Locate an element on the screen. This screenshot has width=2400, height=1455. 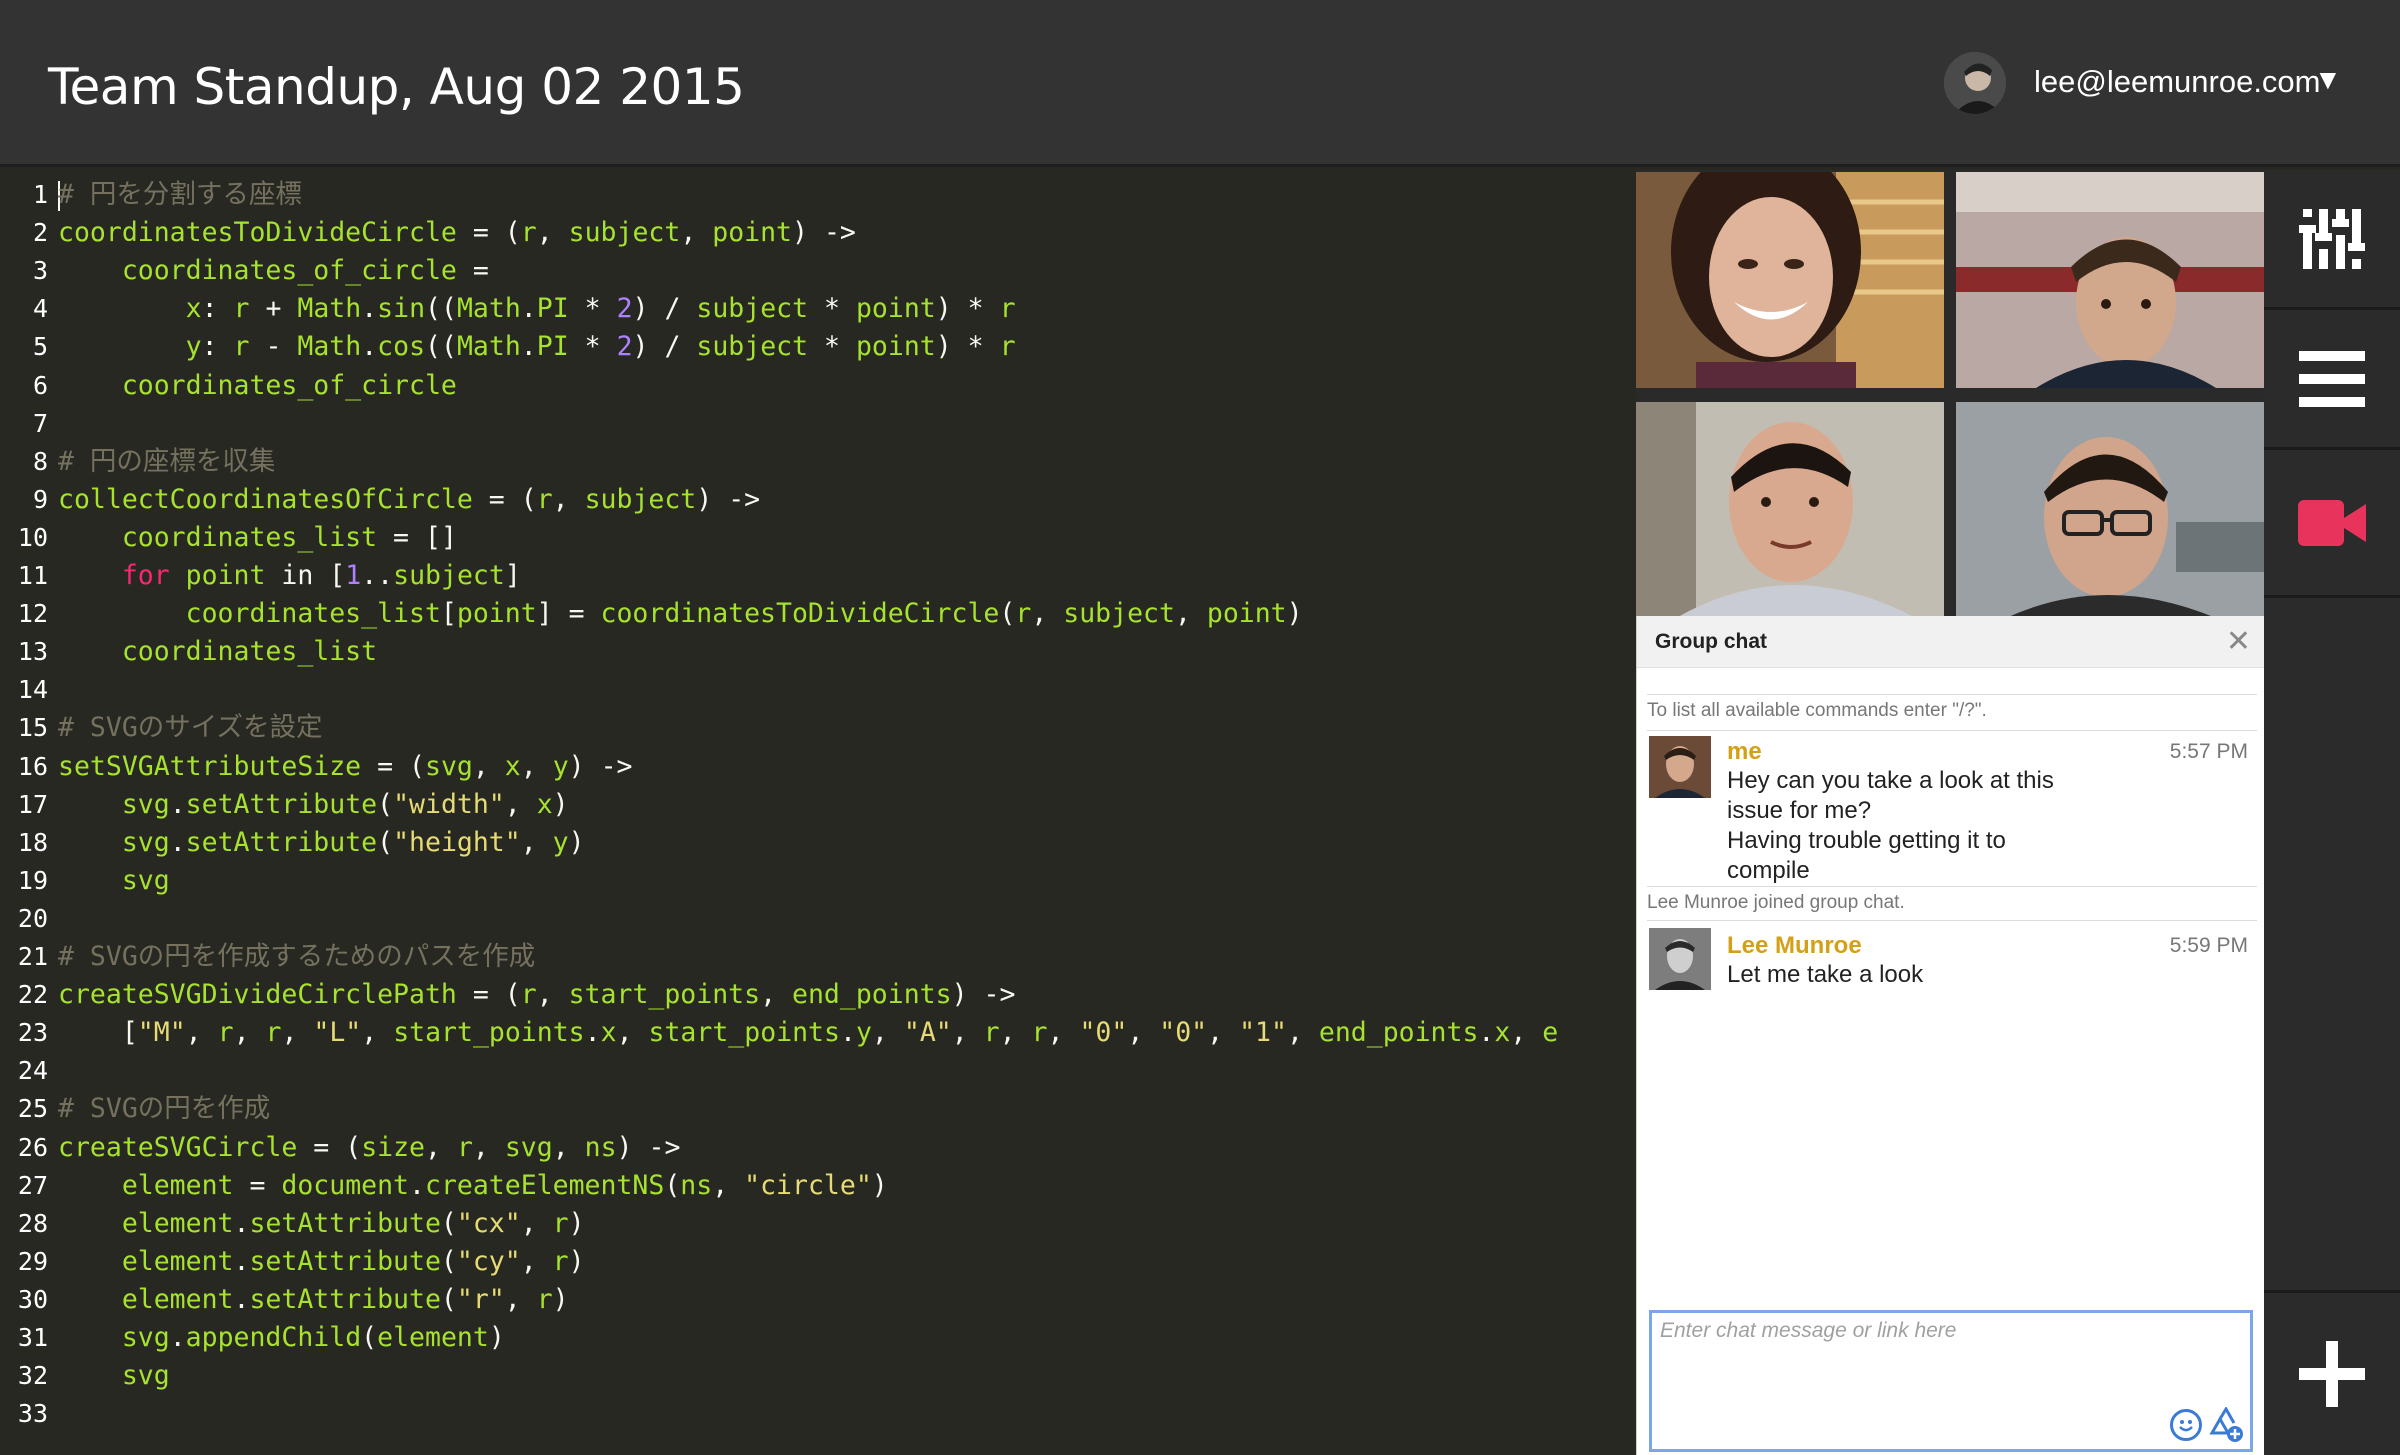
user-avatar is located at coordinates (1975, 83).